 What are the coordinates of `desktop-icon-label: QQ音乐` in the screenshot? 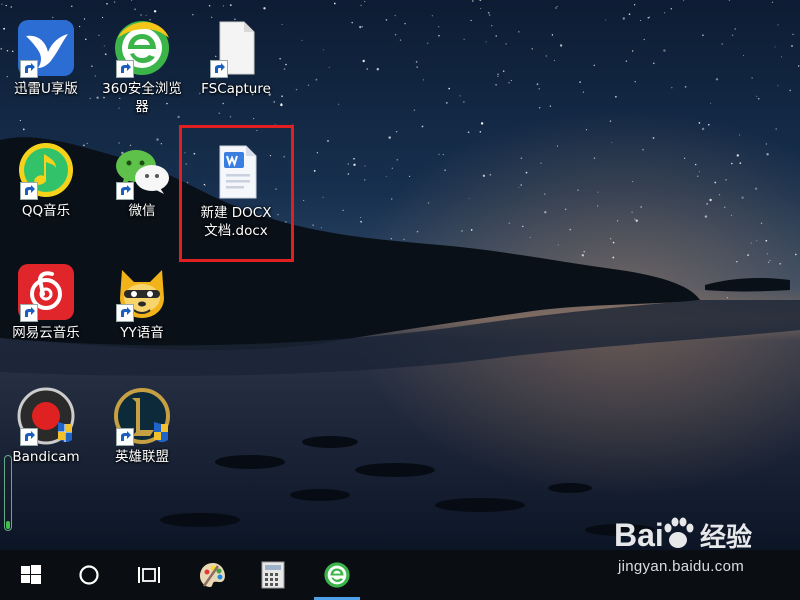 It's located at (46, 211).